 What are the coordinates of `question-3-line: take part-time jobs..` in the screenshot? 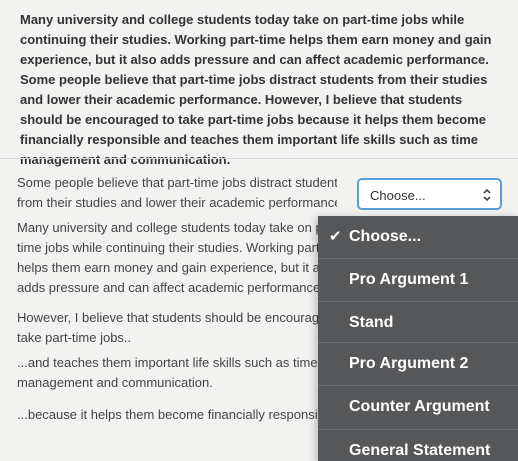 It's located at (74, 337).